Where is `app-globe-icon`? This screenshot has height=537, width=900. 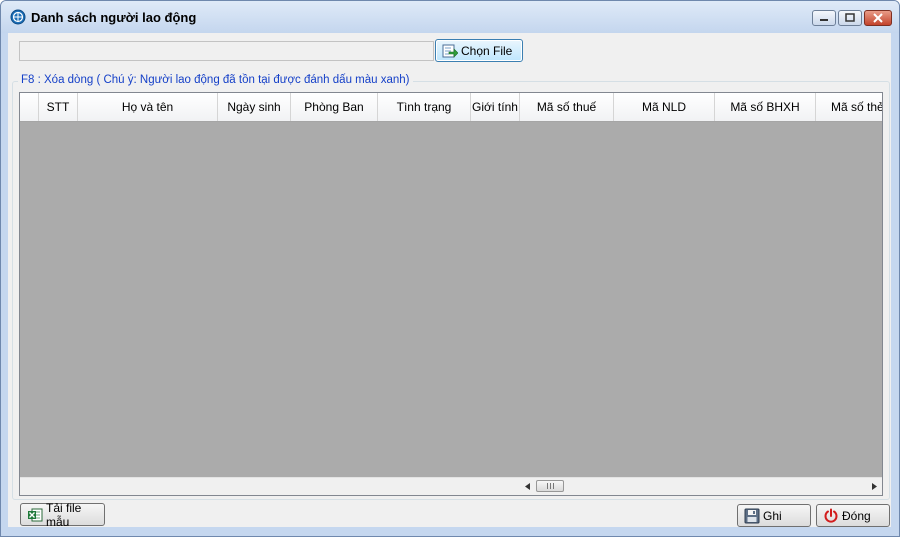 app-globe-icon is located at coordinates (18, 17).